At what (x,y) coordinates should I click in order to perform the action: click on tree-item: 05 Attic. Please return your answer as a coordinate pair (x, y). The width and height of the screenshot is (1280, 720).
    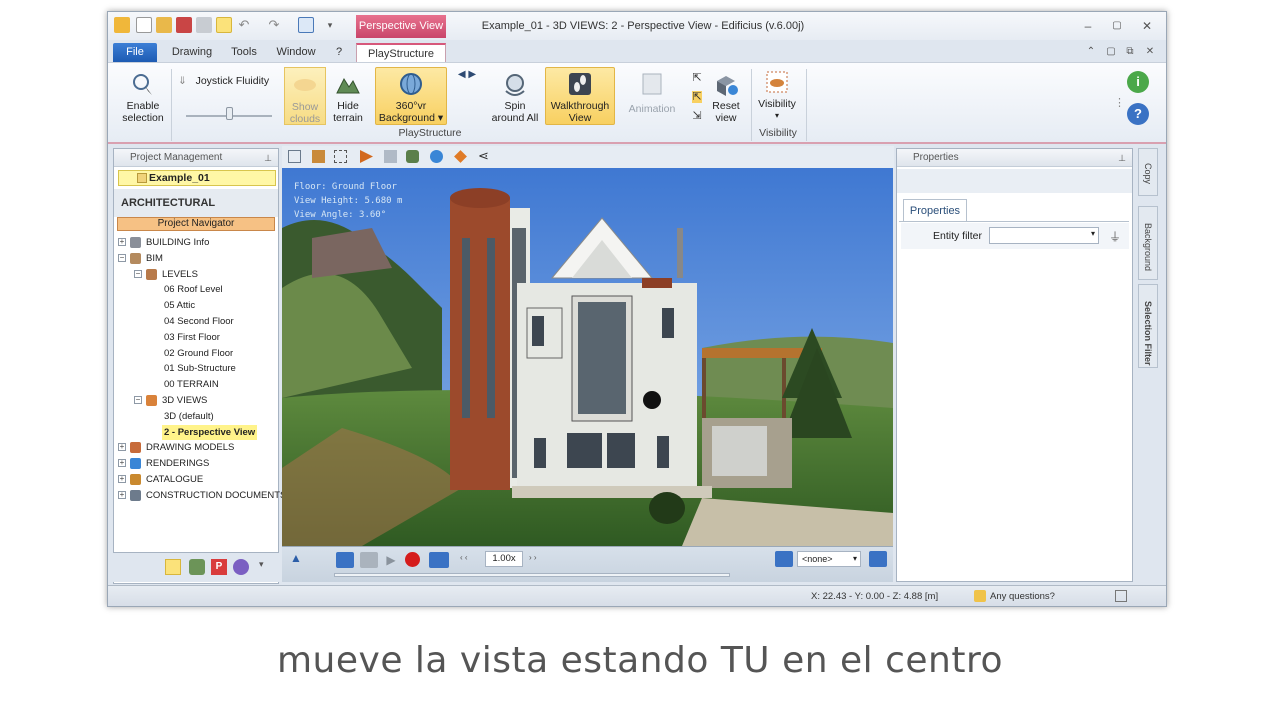
    Looking at the image, I should click on (212, 305).